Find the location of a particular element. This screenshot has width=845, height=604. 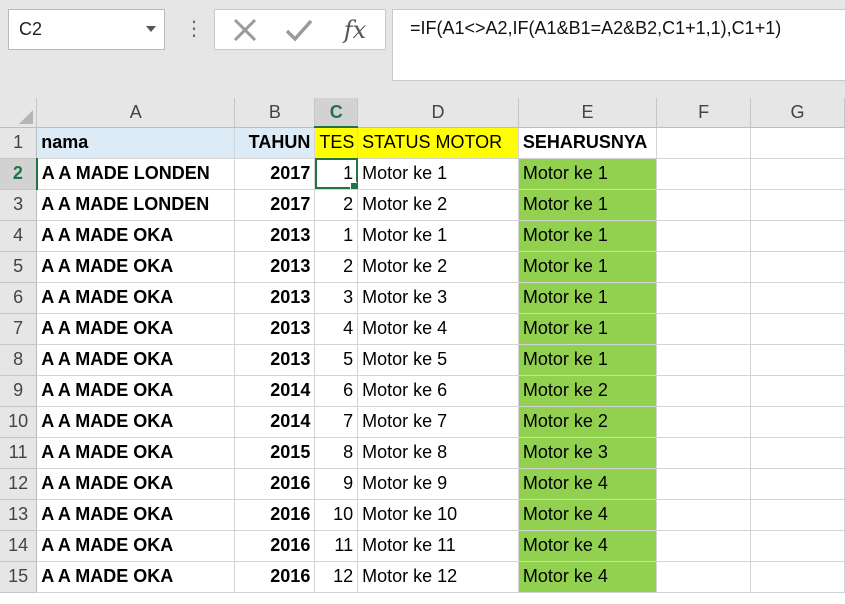

row-header: 2 is located at coordinates (19, 174).